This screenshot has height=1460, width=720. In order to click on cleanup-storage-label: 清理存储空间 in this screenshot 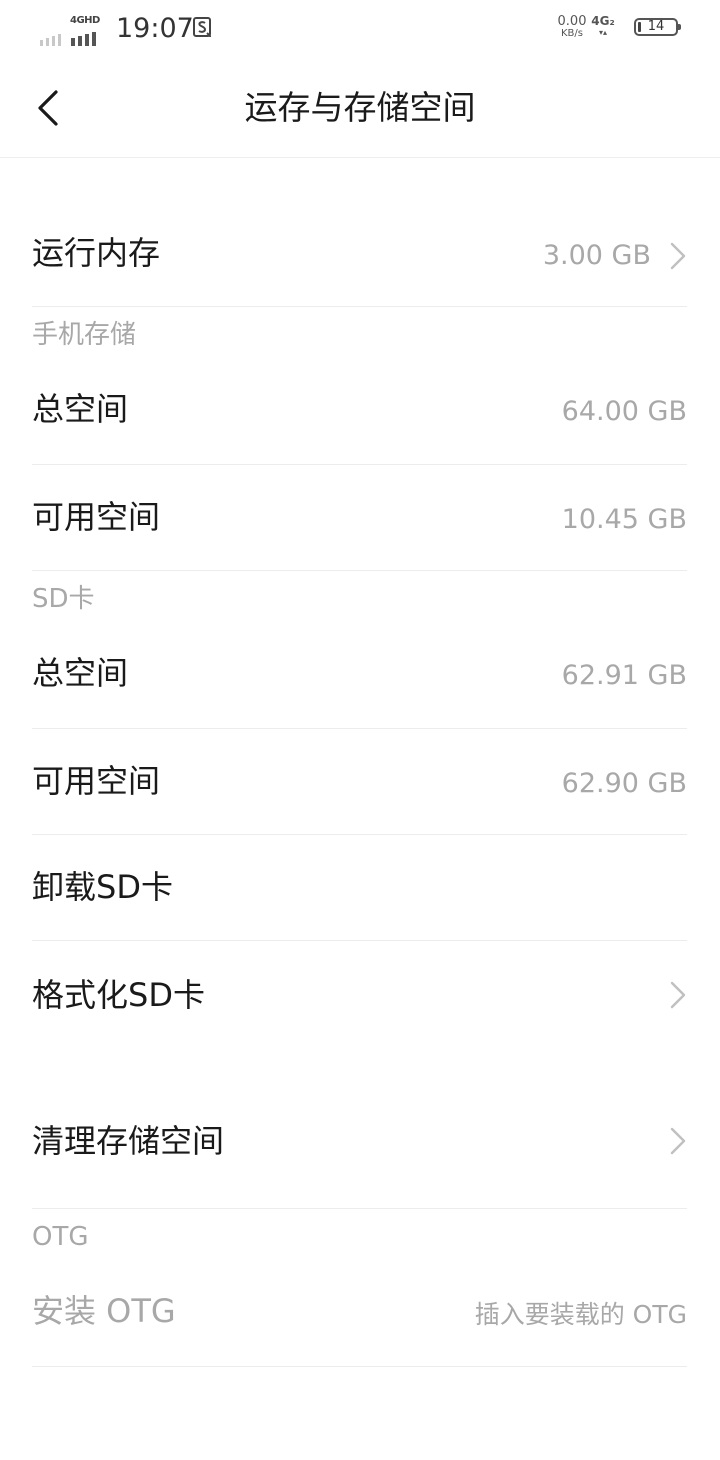, I will do `click(128, 1141)`.